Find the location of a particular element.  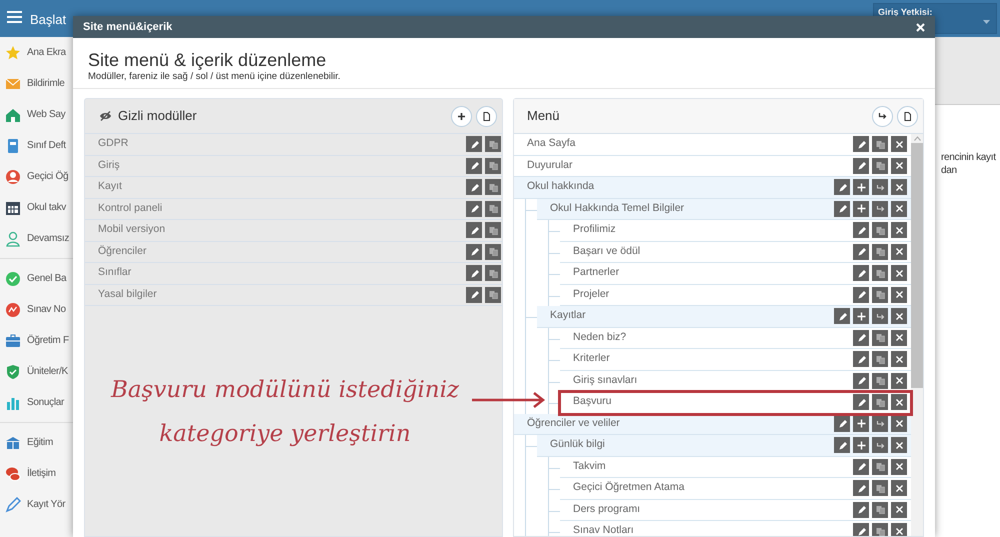

sidebar-item: Sınıf Deft is located at coordinates (46, 145).